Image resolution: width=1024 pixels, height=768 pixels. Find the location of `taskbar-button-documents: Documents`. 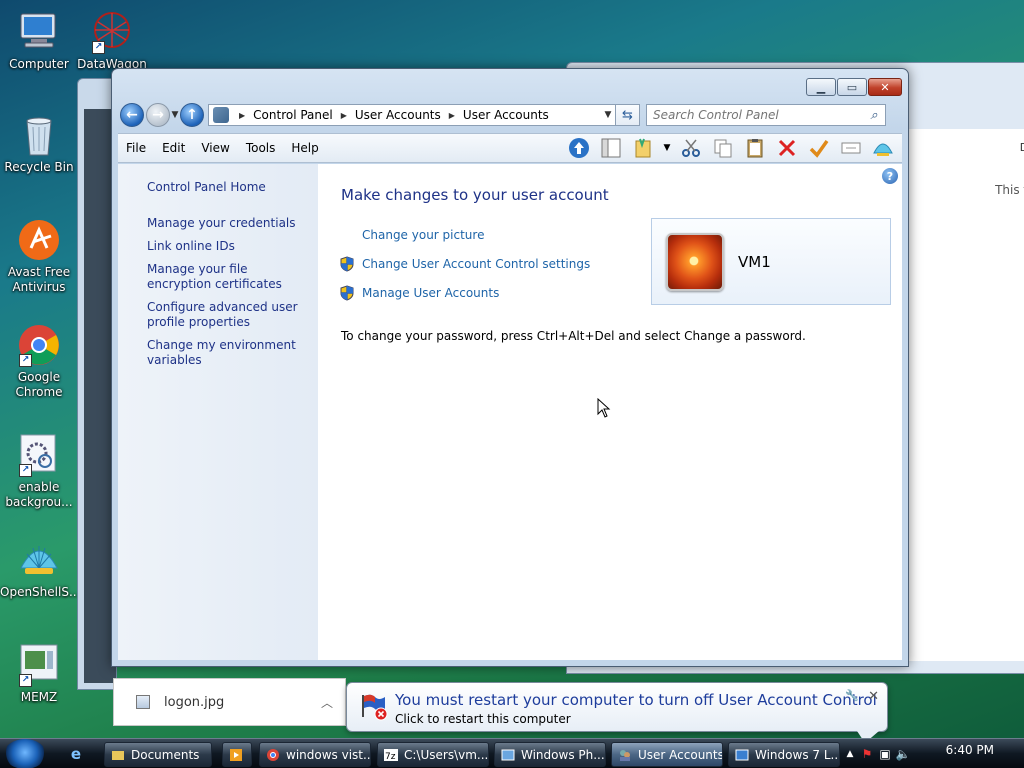

taskbar-button-documents: Documents is located at coordinates (158, 754).